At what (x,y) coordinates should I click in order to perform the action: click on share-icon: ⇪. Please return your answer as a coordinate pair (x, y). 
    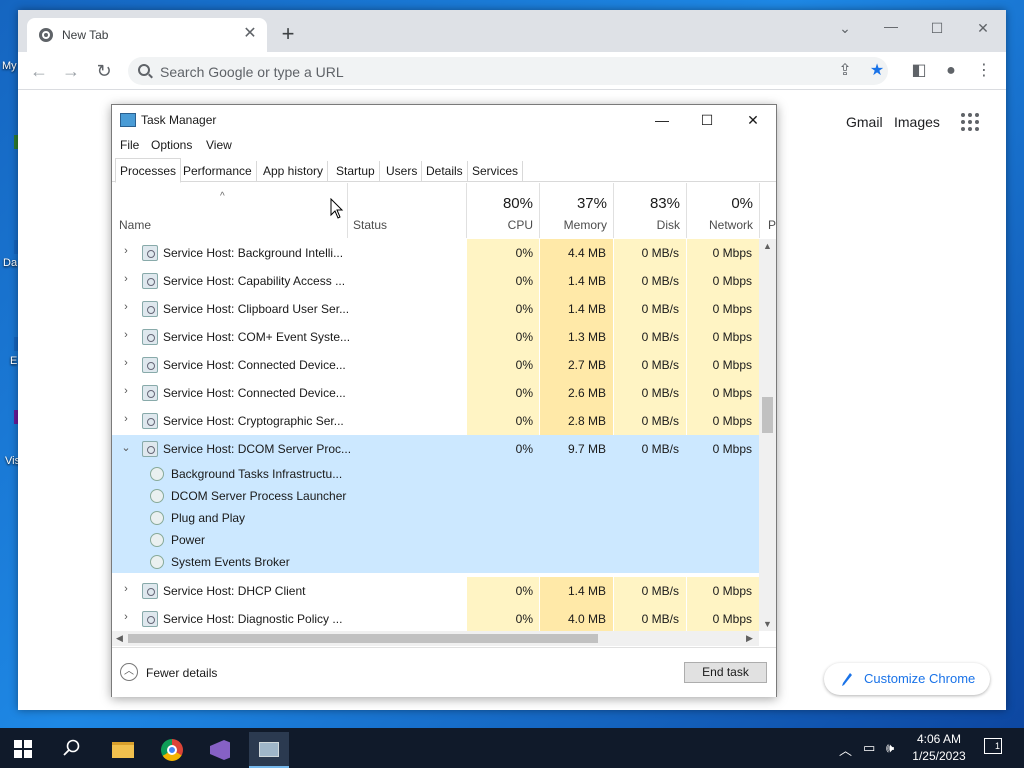
    Looking at the image, I should click on (845, 71).